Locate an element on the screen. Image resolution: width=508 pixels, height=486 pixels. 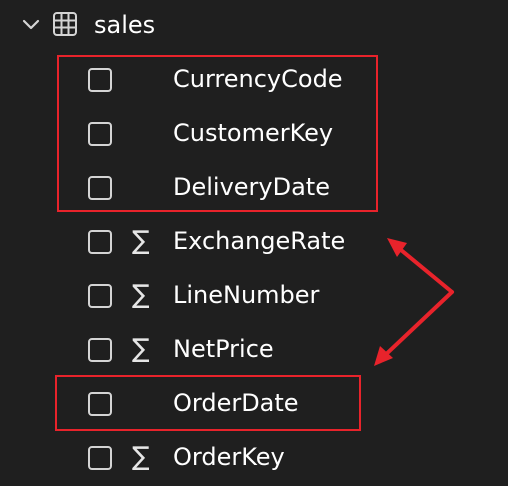
table-node-sales: sales is located at coordinates (254, 27).